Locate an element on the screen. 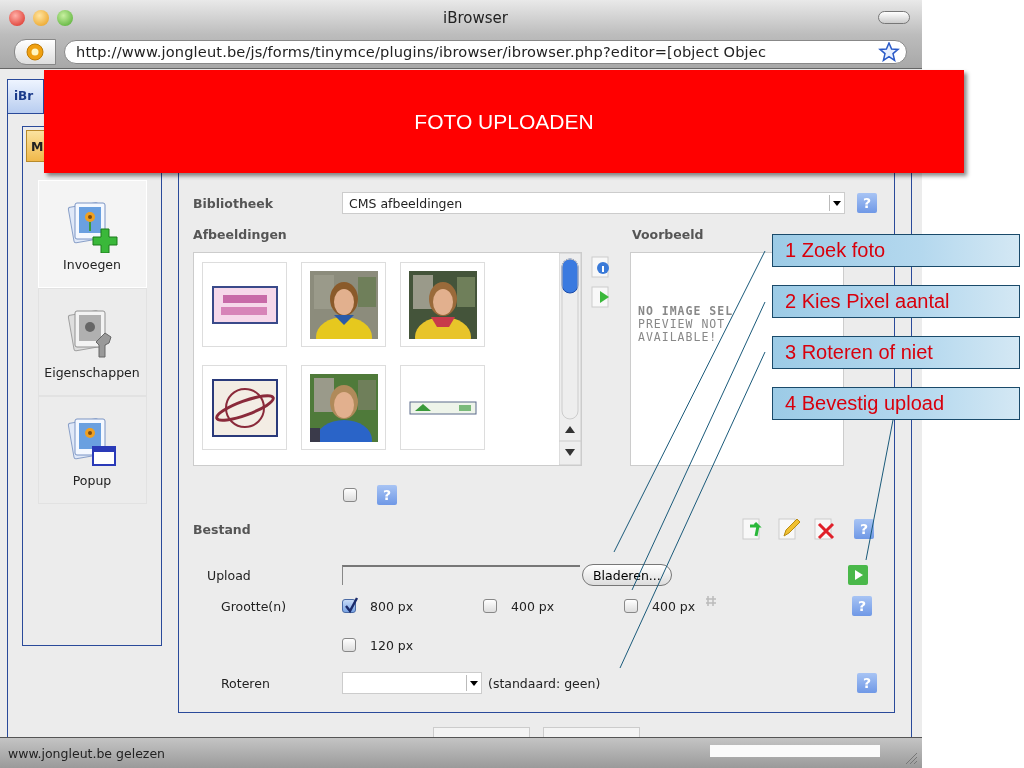  callout-label: 3 Roteren of niet is located at coordinates (896, 352).